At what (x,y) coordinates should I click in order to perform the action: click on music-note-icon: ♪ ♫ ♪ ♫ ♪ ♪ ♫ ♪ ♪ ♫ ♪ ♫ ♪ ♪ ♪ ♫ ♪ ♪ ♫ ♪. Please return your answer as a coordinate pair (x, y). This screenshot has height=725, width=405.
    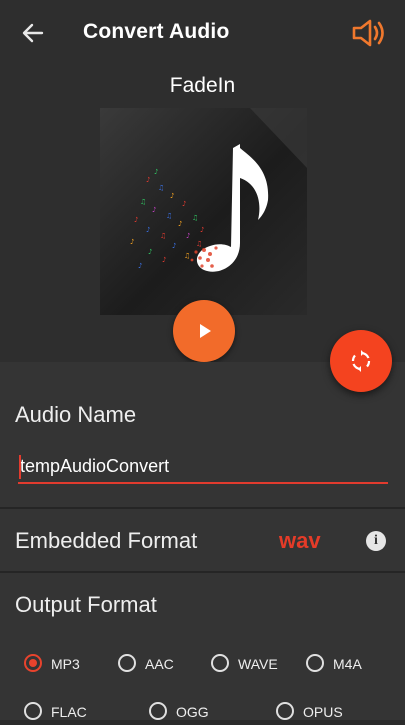
    Looking at the image, I should click on (203, 190).